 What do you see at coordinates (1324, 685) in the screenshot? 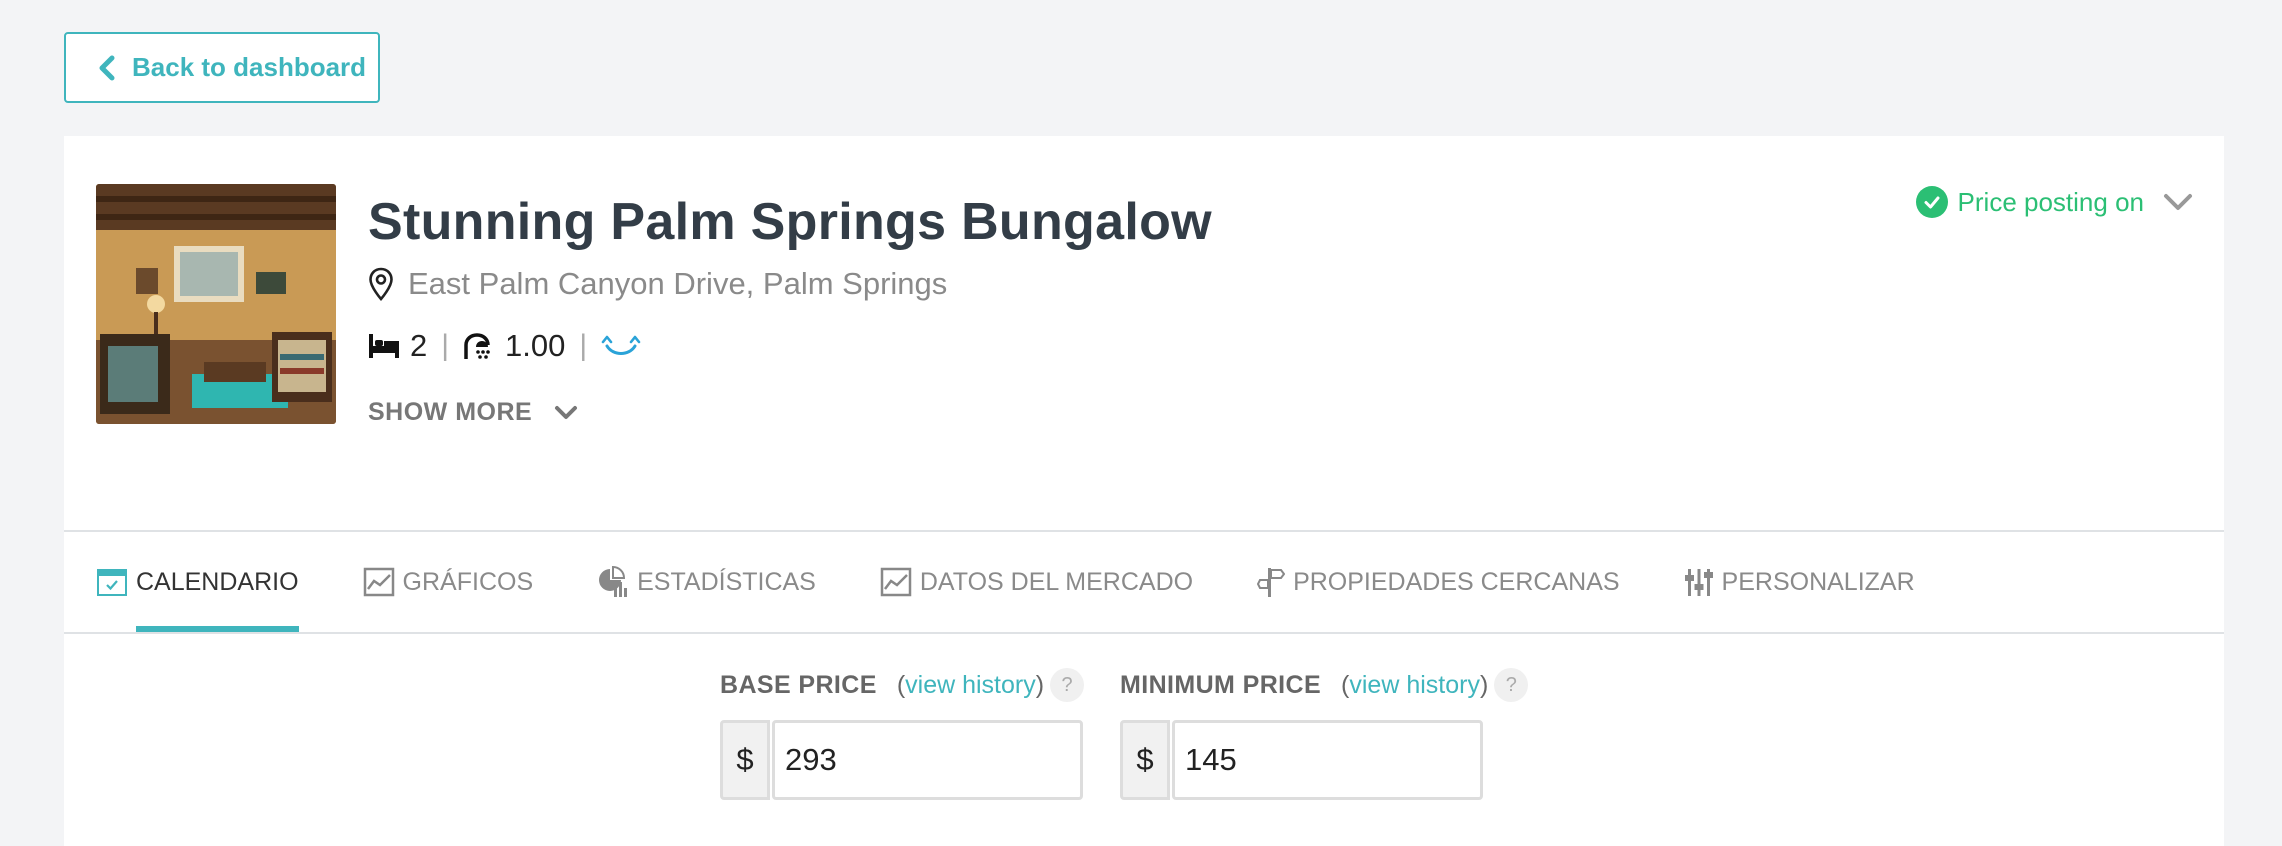
I see `minimum-price-label-row: MINIMUM PRICE (view history) ?` at bounding box center [1324, 685].